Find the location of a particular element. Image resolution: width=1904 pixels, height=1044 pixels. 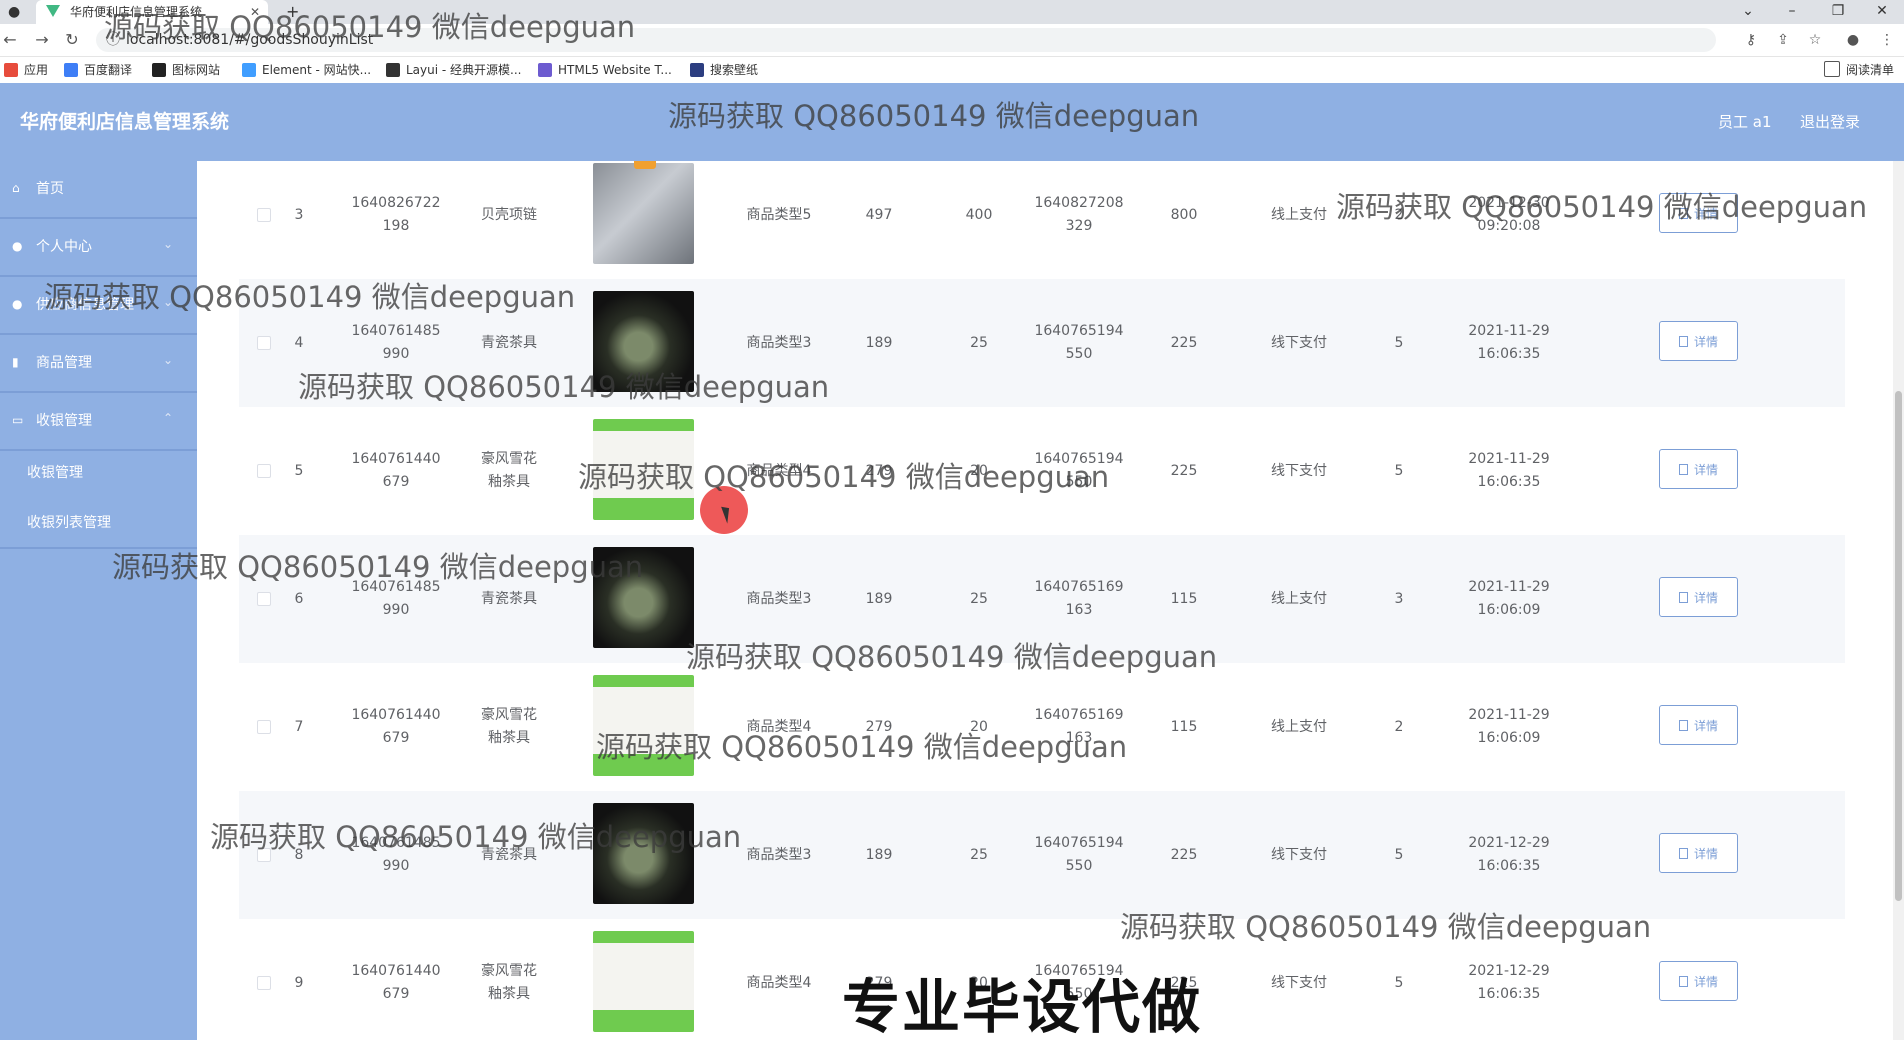

close-window-icon: ✕ is located at coordinates (1882, 12).